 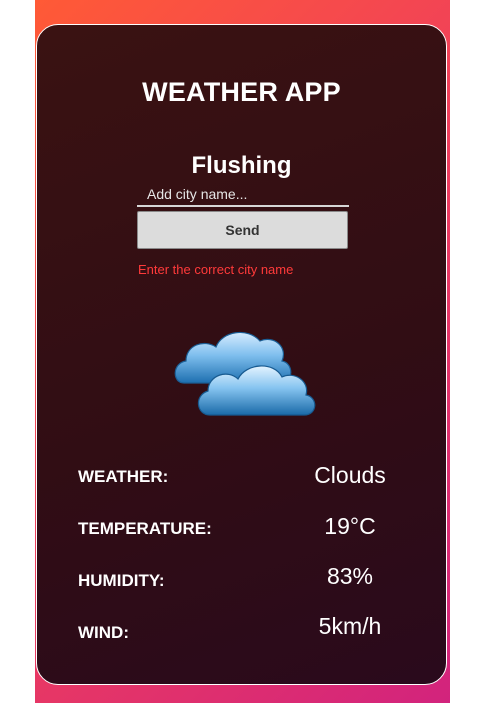 I want to click on app-title: WEATHER APP, so click(x=241, y=92).